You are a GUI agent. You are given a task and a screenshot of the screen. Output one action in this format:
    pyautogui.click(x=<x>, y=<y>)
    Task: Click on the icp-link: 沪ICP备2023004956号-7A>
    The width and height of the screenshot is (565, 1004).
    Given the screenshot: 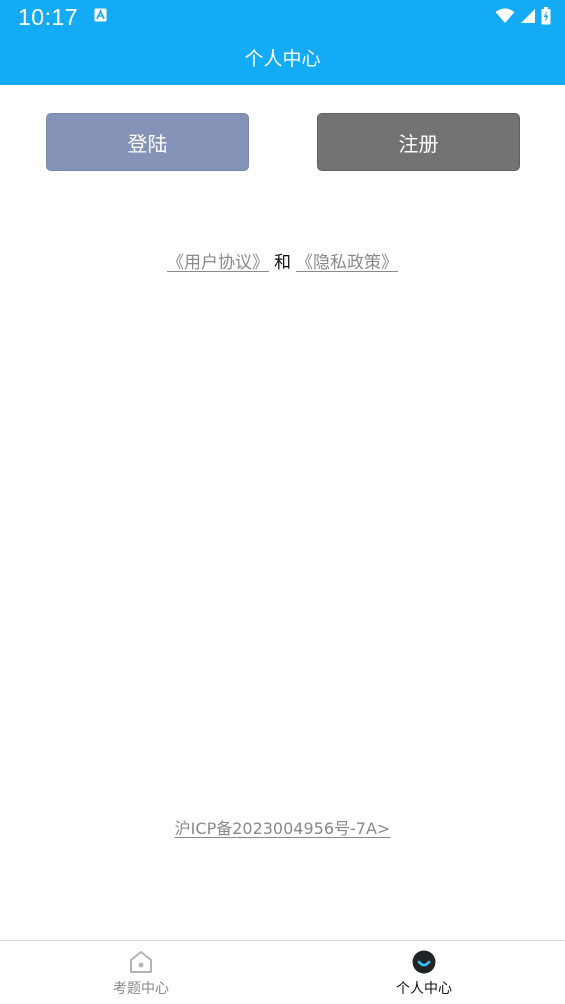 What is the action you would take?
    pyautogui.click(x=283, y=828)
    